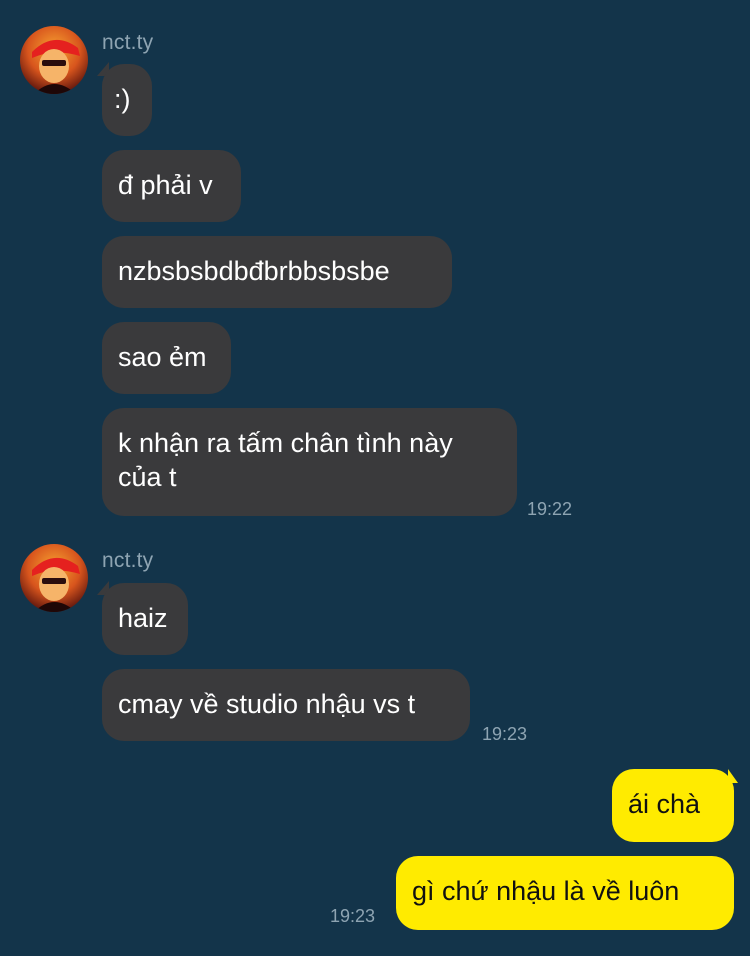 The width and height of the screenshot is (750, 956). Describe the element at coordinates (127, 100) in the screenshot. I see `message-bubble: :)` at that location.